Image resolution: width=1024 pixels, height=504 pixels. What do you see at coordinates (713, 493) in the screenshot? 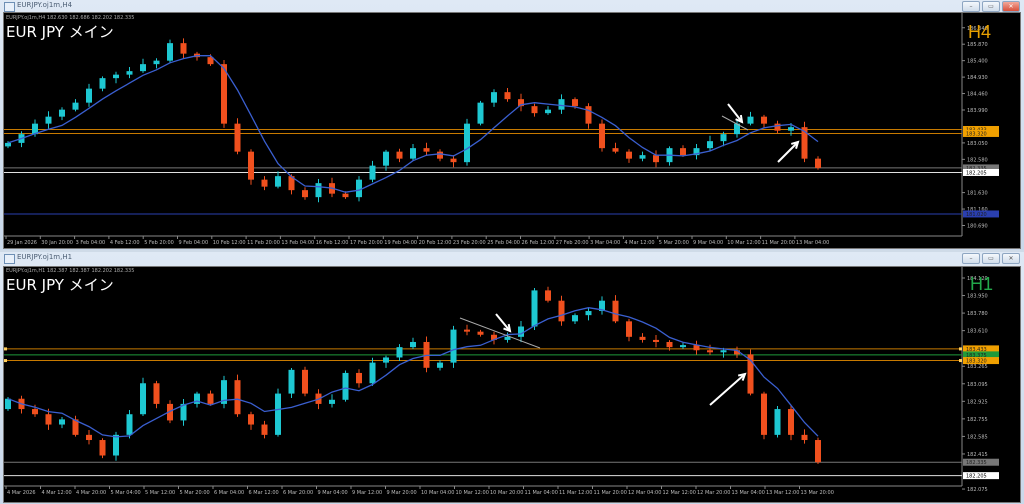
I see `time-tick-label: 12 Mar 20:00` at bounding box center [713, 493].